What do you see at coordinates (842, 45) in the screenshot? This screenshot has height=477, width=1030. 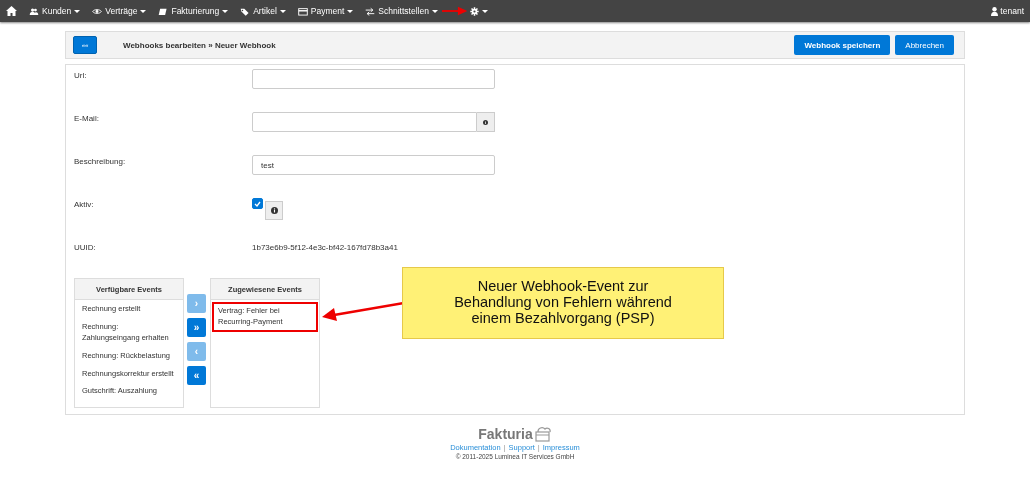 I see `save-button: Webhook speichern` at bounding box center [842, 45].